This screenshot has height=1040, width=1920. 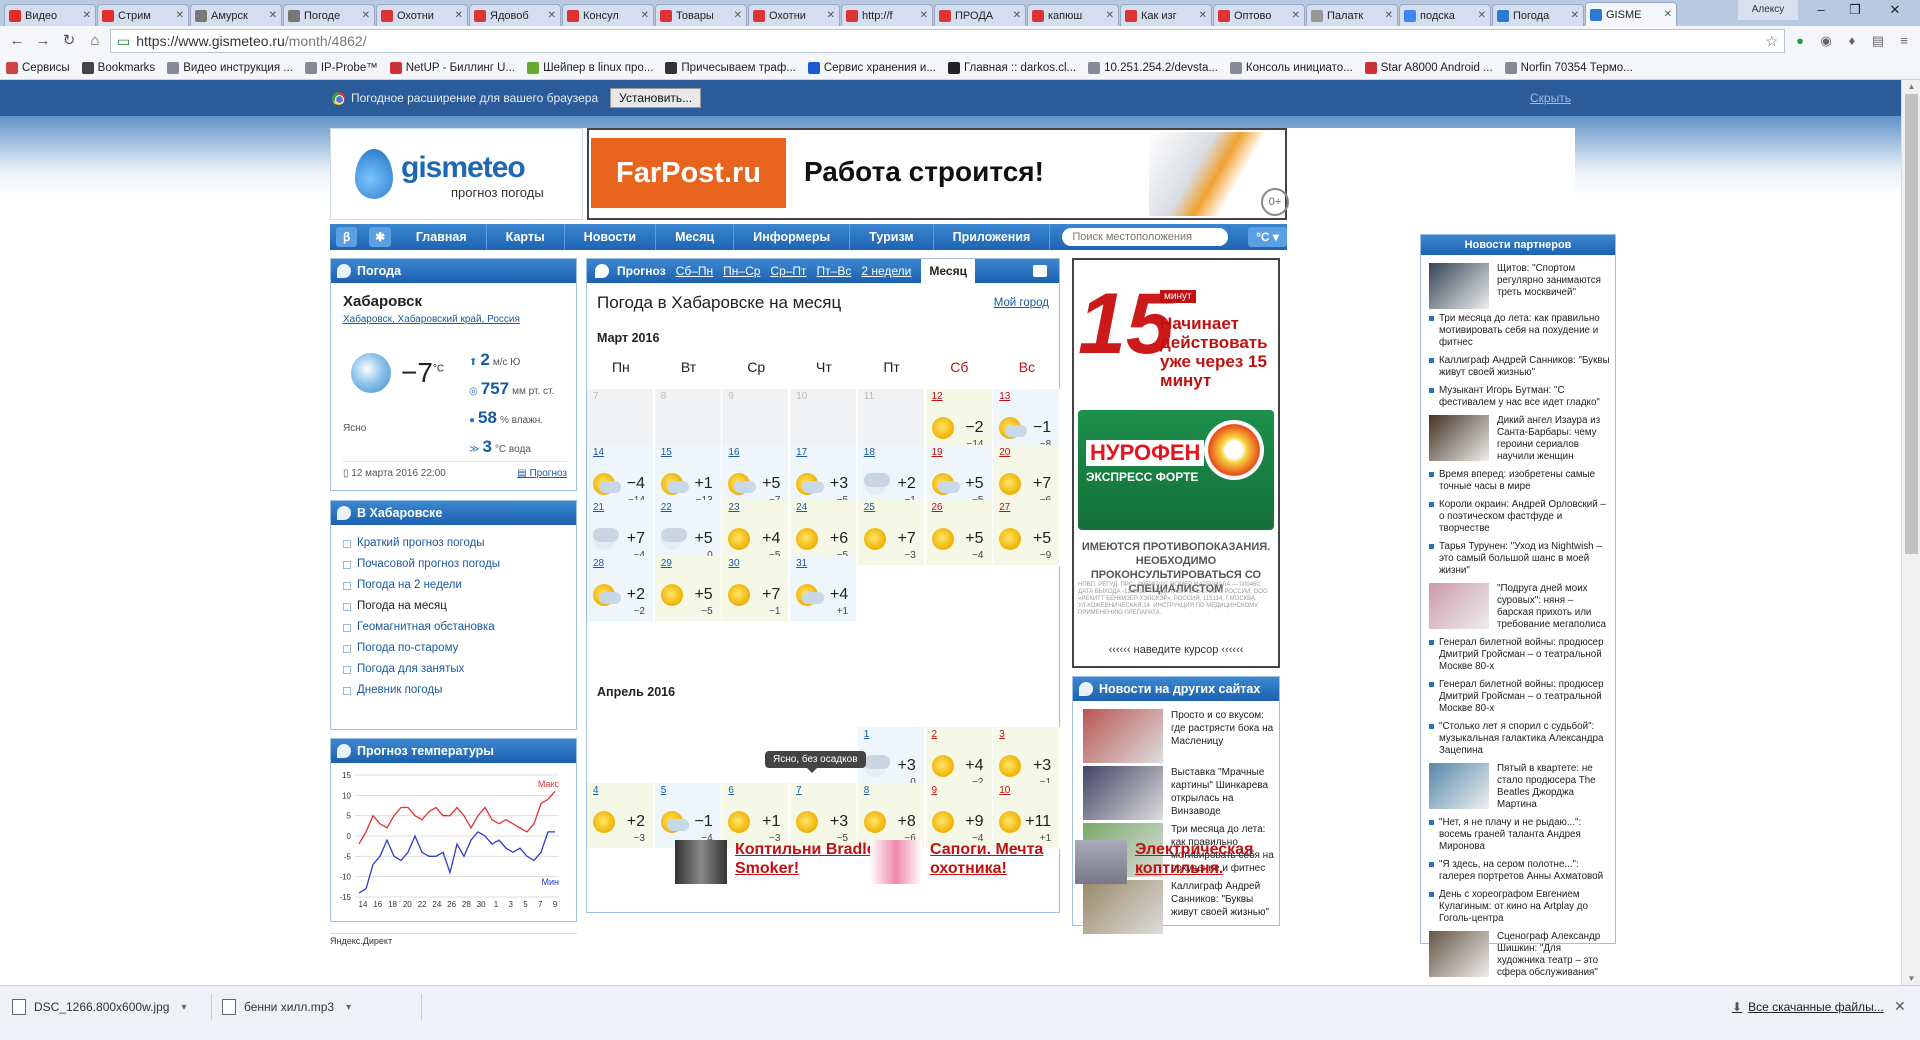 I want to click on day-number: 15, so click(x=666, y=452).